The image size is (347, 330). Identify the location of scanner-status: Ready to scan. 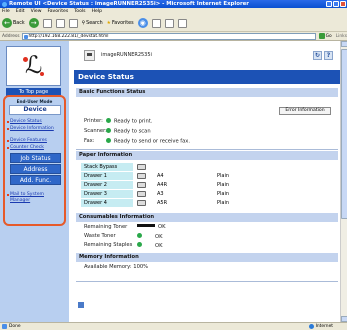
(128, 131).